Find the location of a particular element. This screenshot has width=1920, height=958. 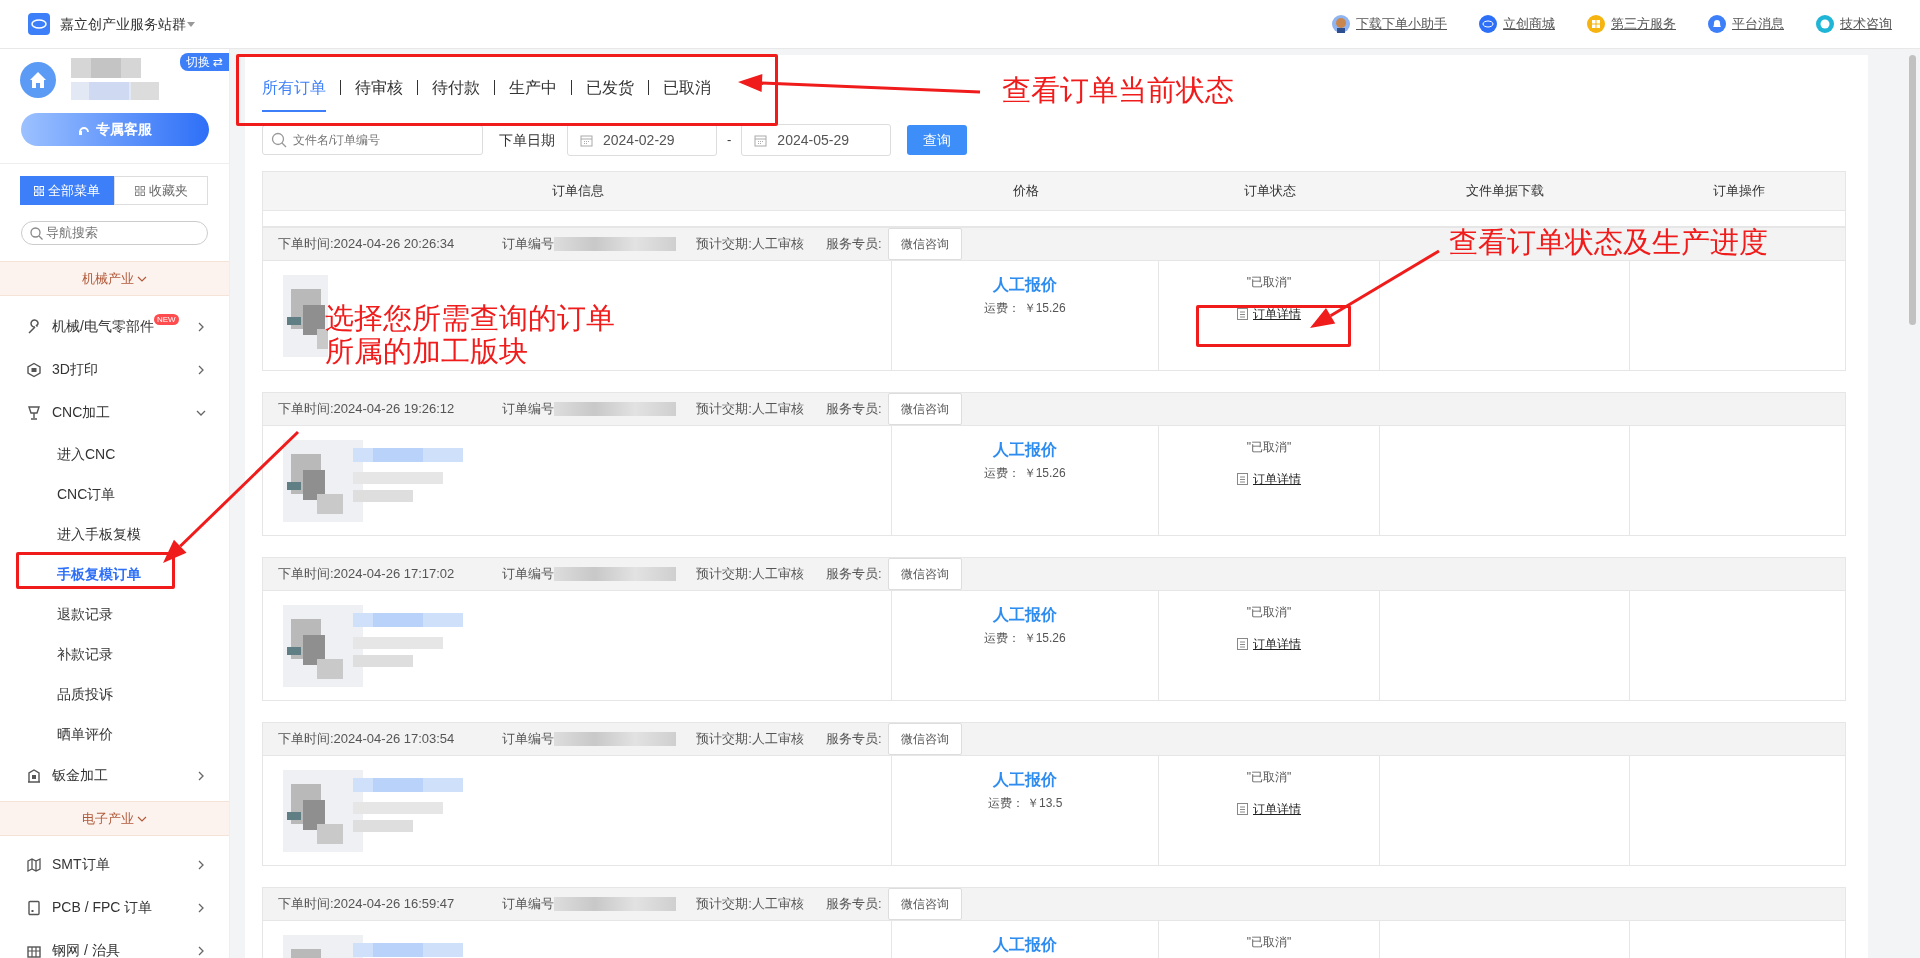

column-header: 价格 is located at coordinates (1025, 191).